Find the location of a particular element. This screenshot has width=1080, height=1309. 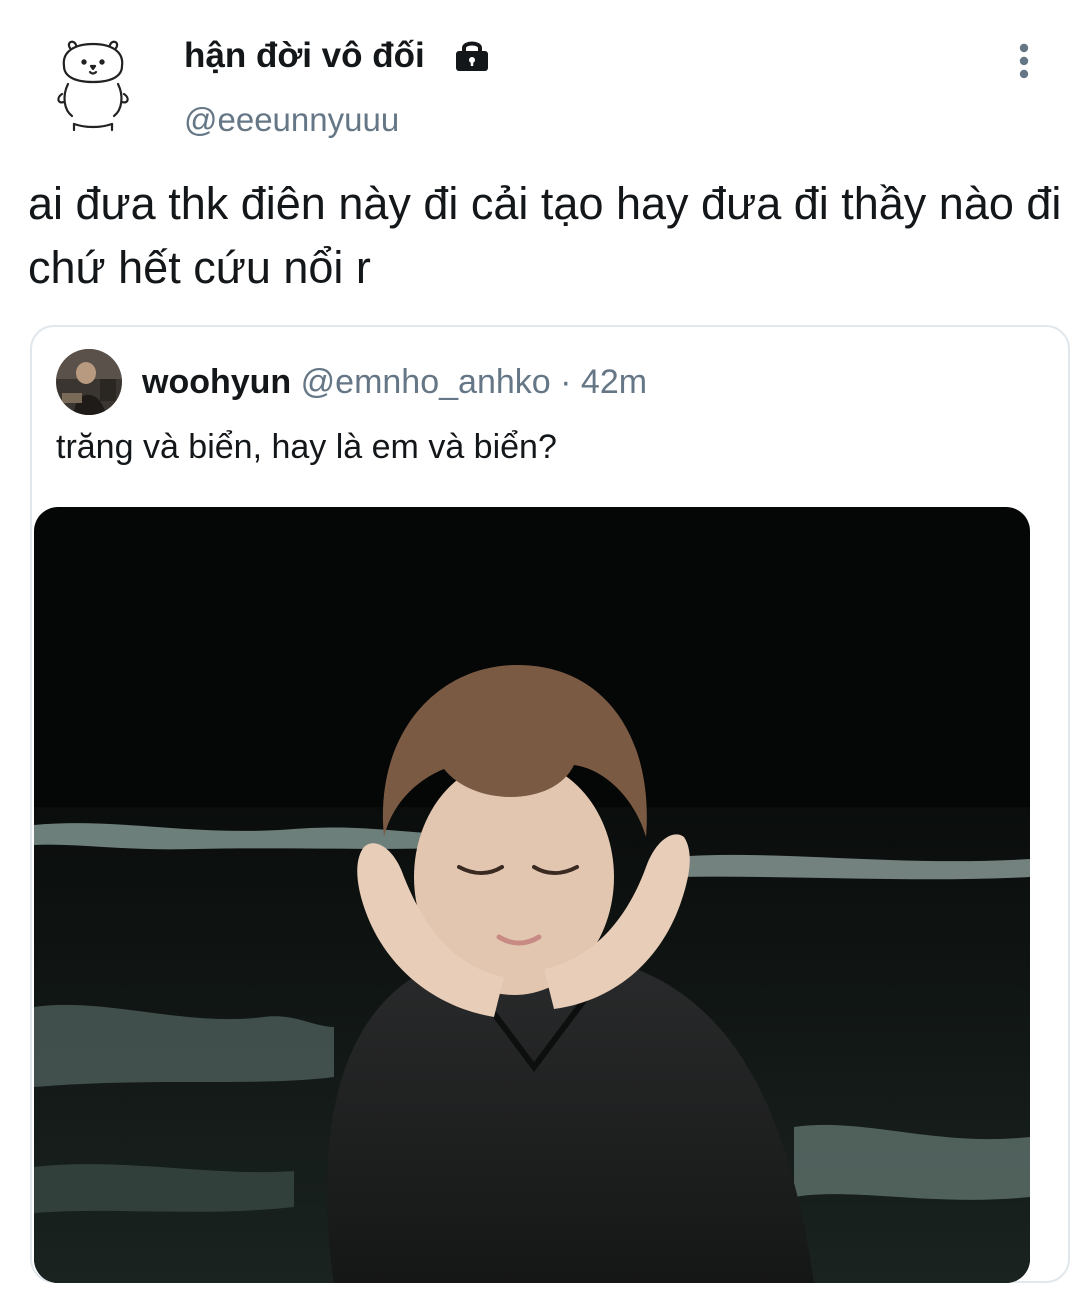

quoted-tweet-header: woohyun @emnho_anhko · 42m is located at coordinates (394, 382).